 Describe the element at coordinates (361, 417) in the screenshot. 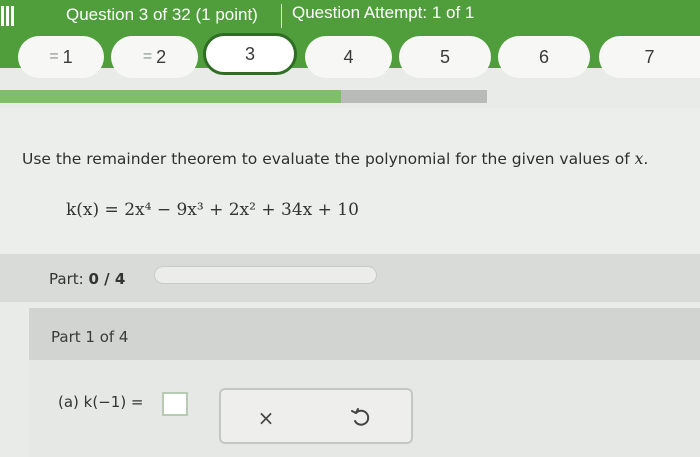

I see `undo-icon` at that location.